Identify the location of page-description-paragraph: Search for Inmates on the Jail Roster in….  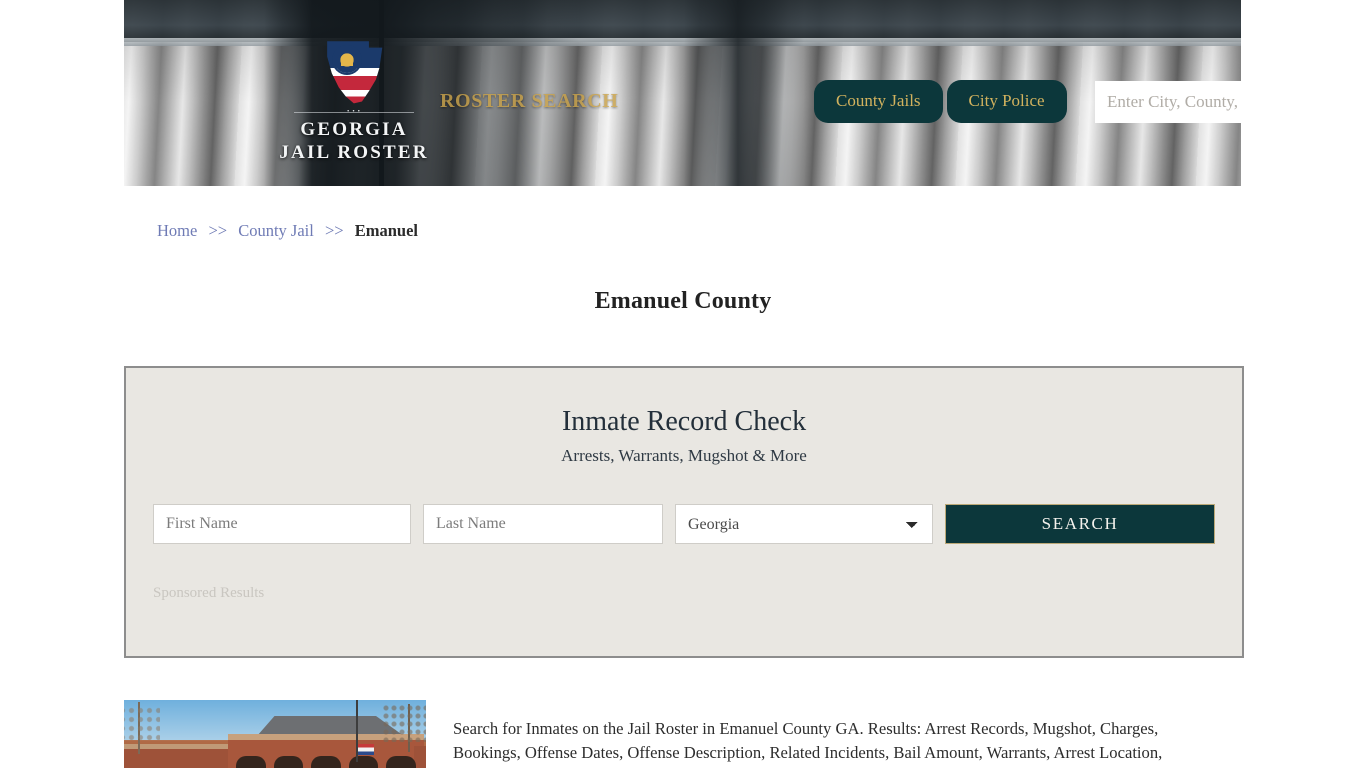
(808, 743).